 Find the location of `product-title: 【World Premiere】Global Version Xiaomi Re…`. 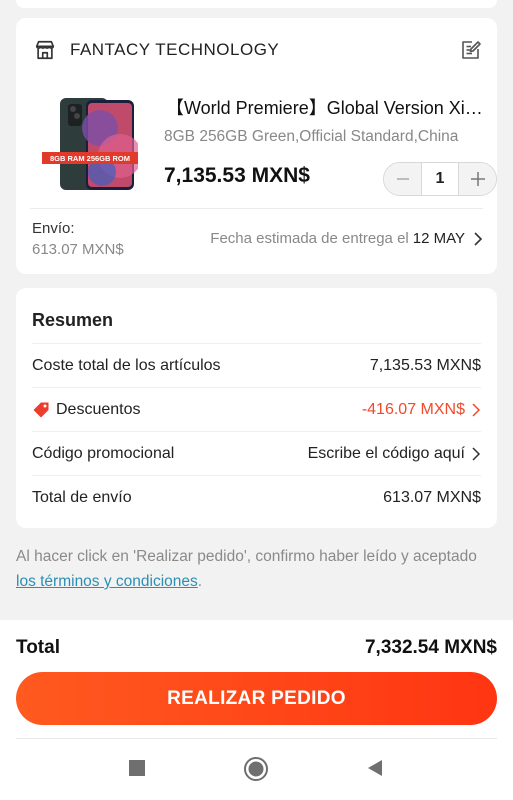

product-title: 【World Premiere】Global Version Xiaomi Re… is located at coordinates (327, 107).